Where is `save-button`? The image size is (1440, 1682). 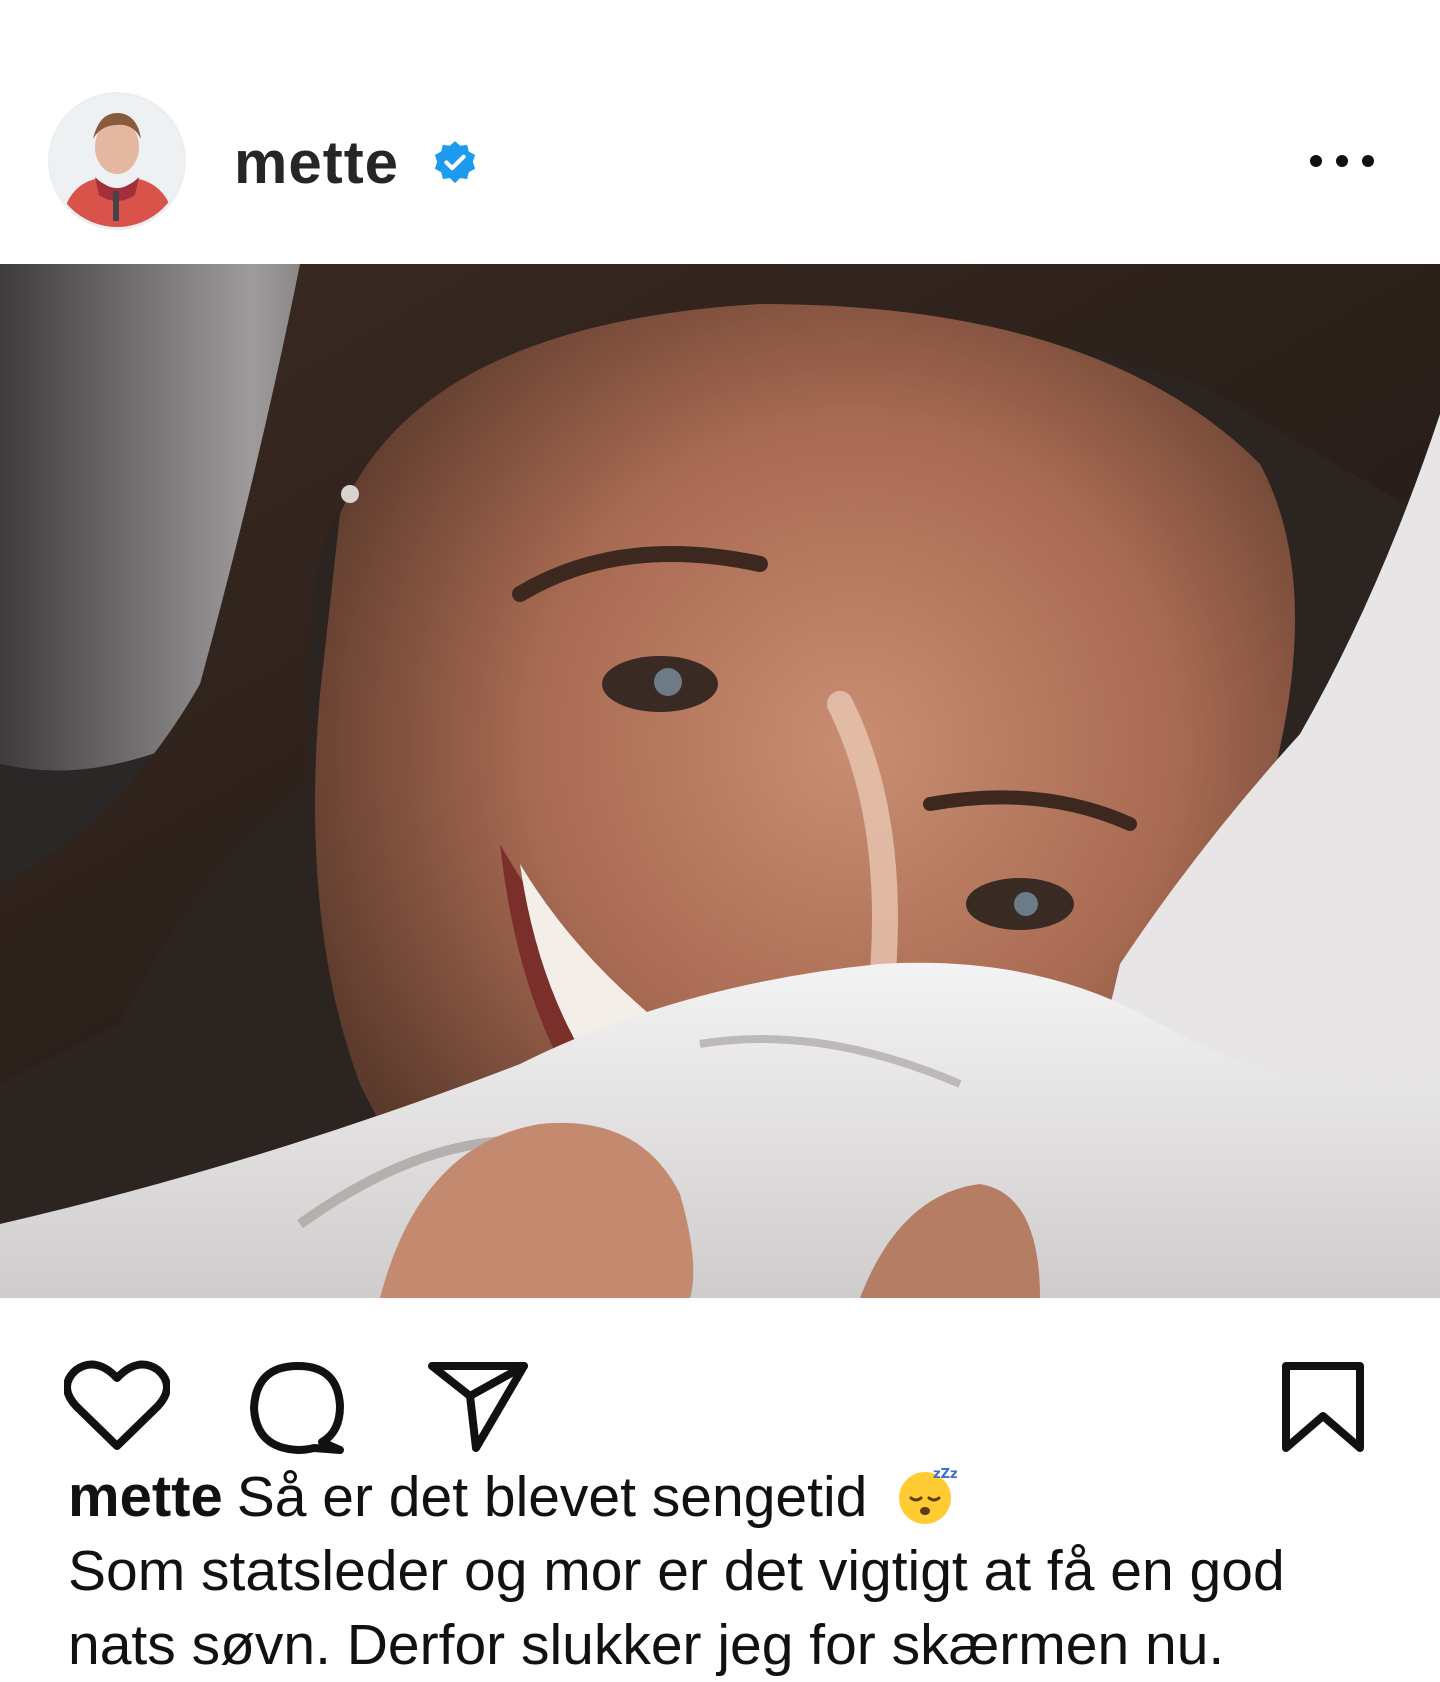 save-button is located at coordinates (1323, 1409).